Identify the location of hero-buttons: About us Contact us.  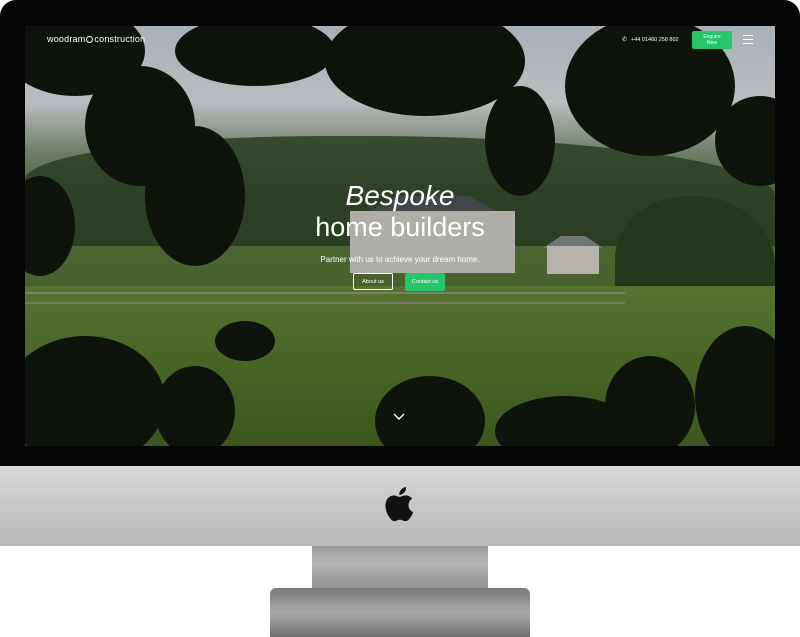
(399, 282).